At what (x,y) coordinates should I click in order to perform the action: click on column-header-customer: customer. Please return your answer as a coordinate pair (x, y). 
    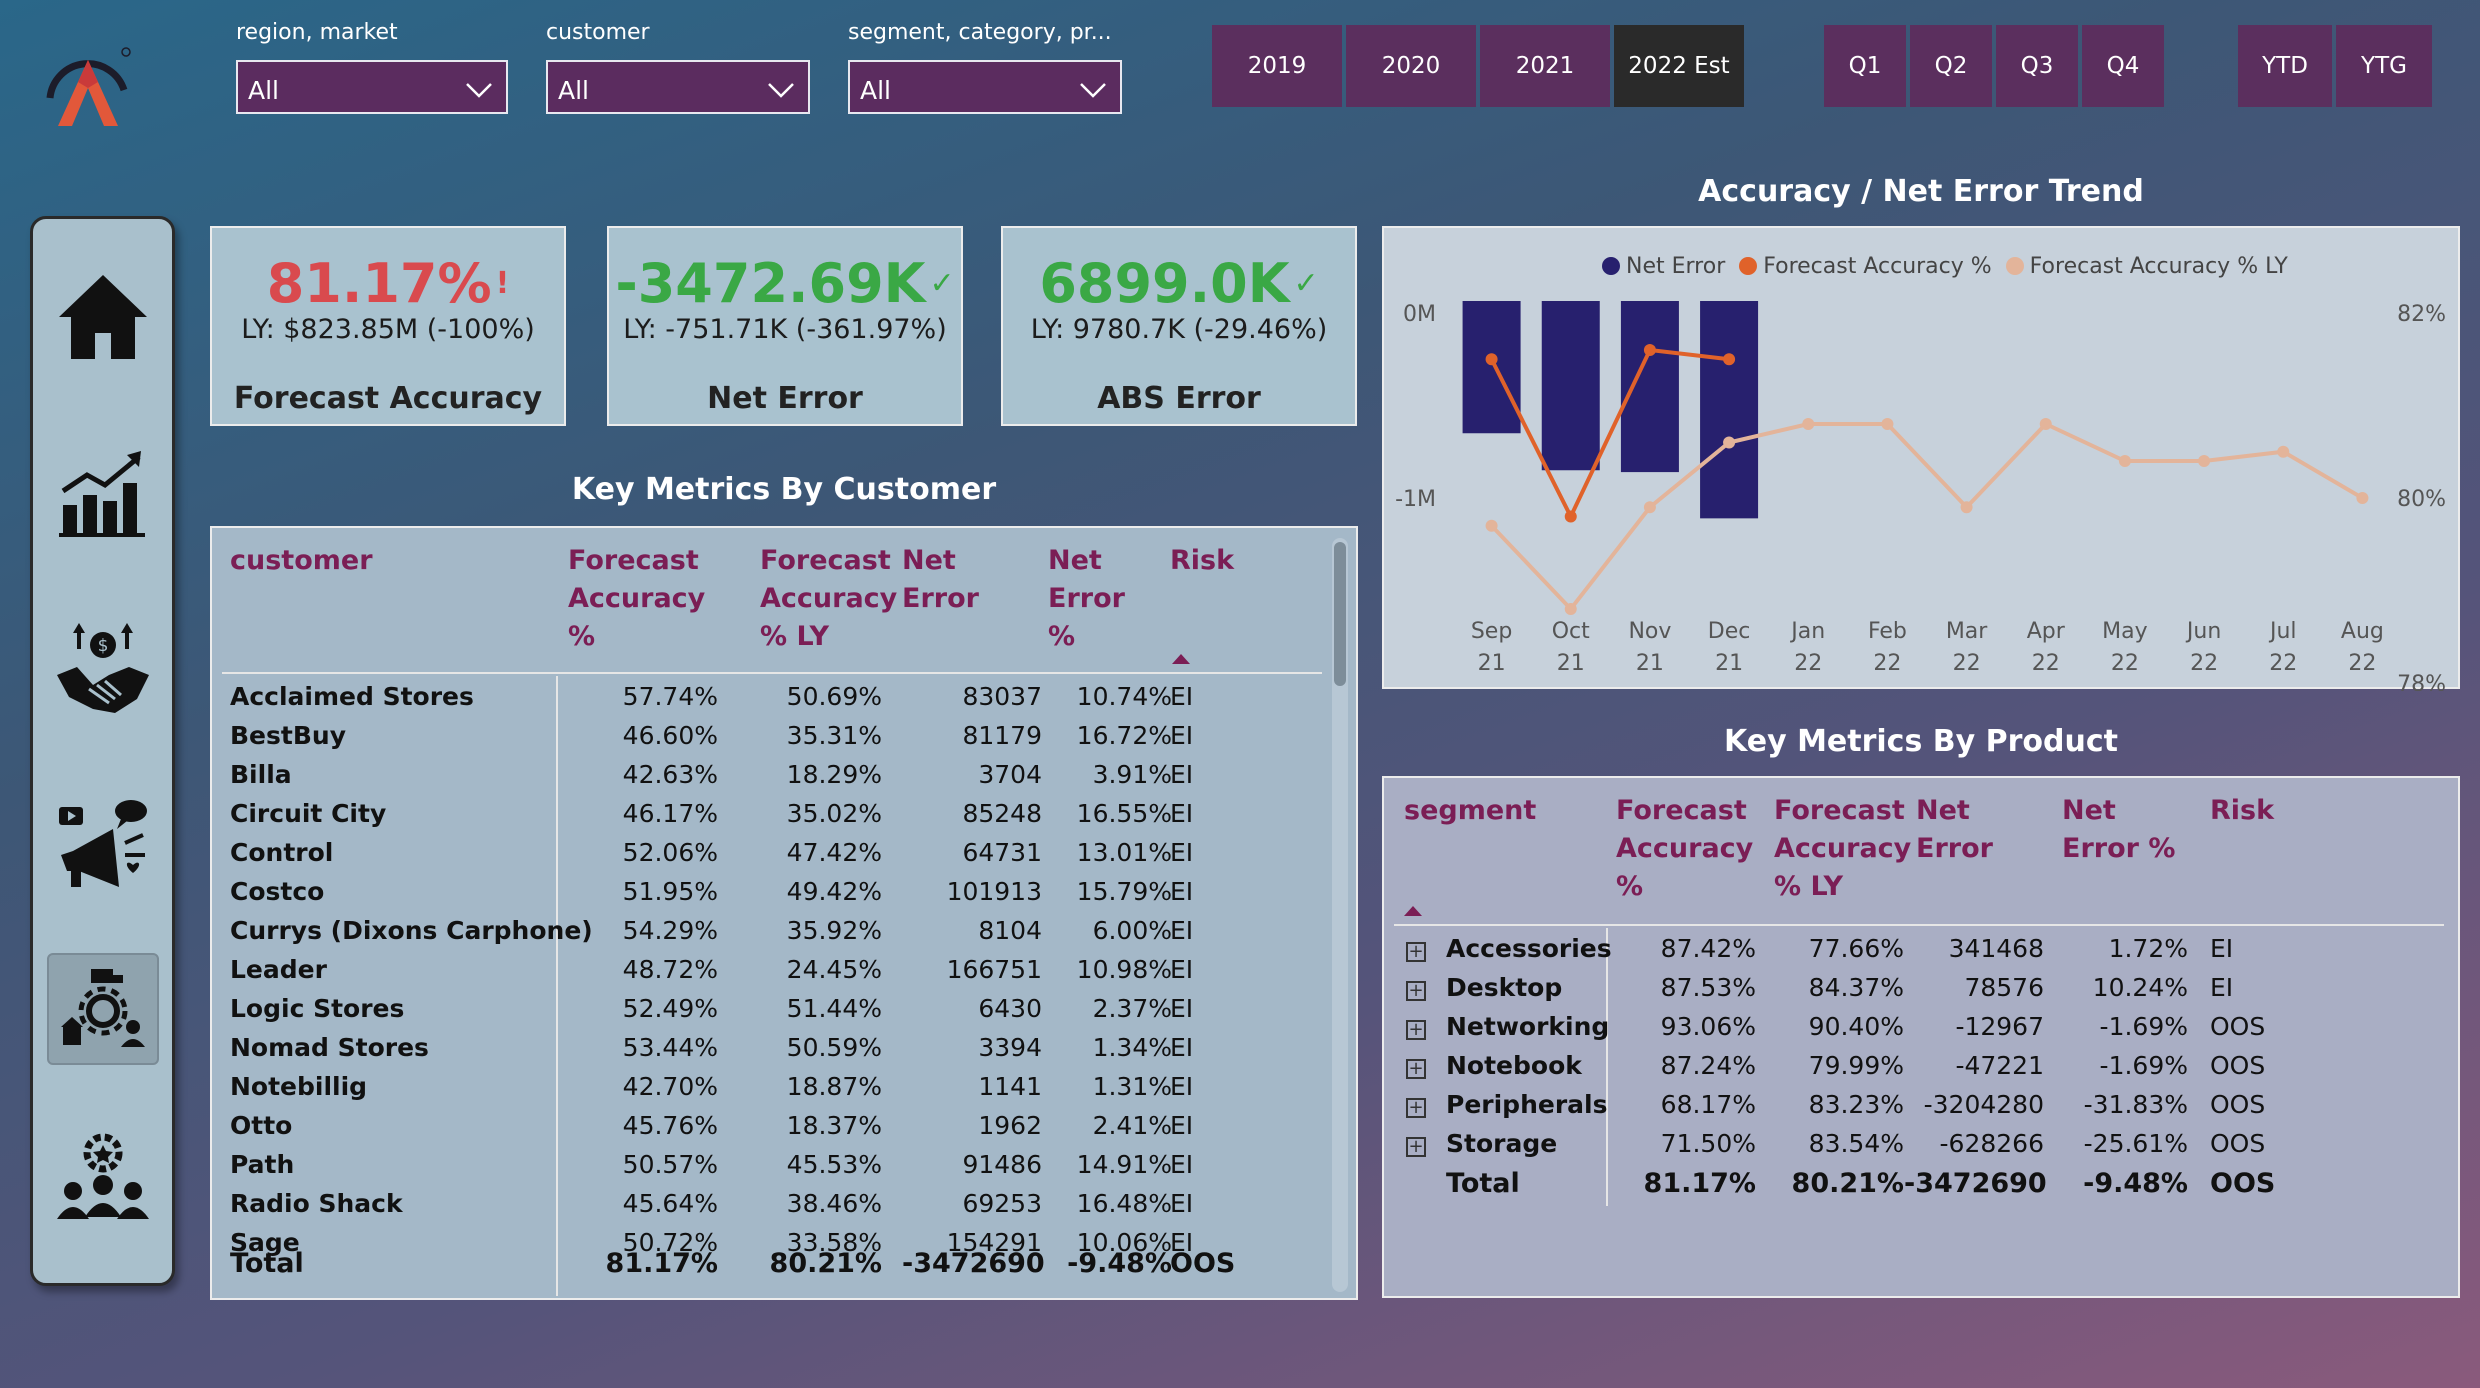
    Looking at the image, I should click on (330, 561).